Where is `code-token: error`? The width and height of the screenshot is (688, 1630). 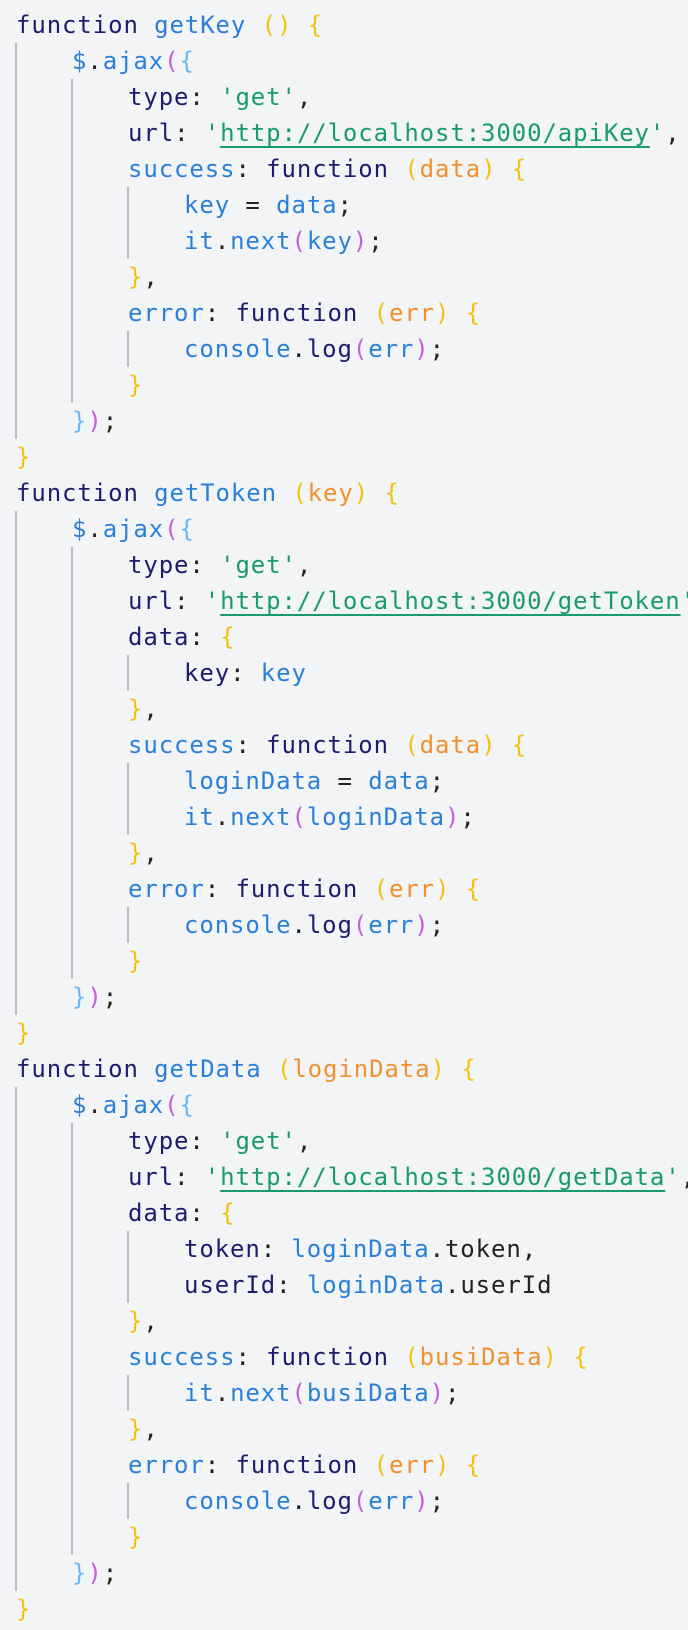 code-token: error is located at coordinates (166, 889).